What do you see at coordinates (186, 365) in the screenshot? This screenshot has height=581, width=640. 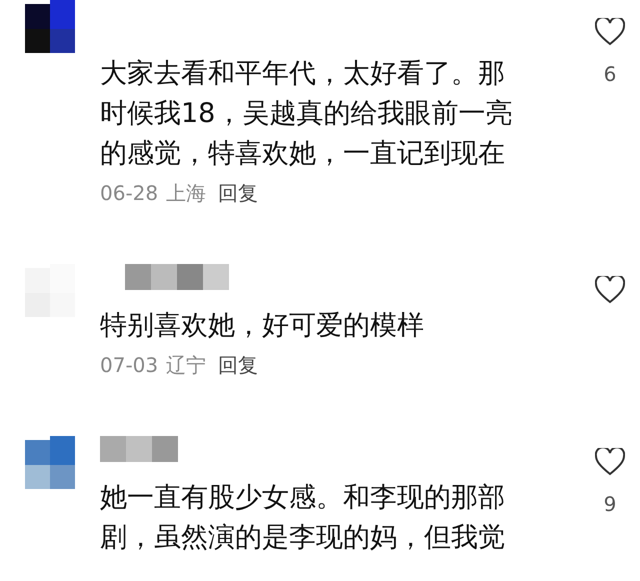 I see `comment-location: 辽宁` at bounding box center [186, 365].